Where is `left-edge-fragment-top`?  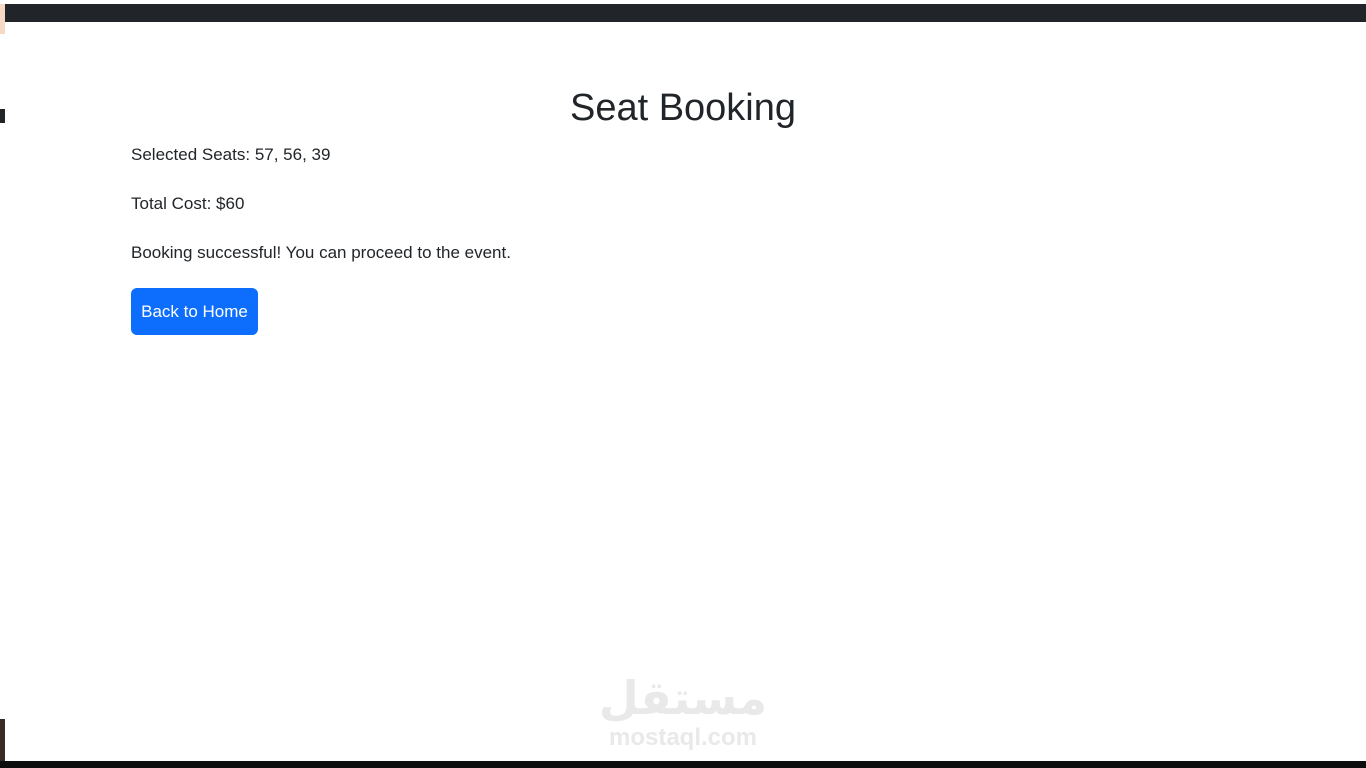
left-edge-fragment-top is located at coordinates (2, 19).